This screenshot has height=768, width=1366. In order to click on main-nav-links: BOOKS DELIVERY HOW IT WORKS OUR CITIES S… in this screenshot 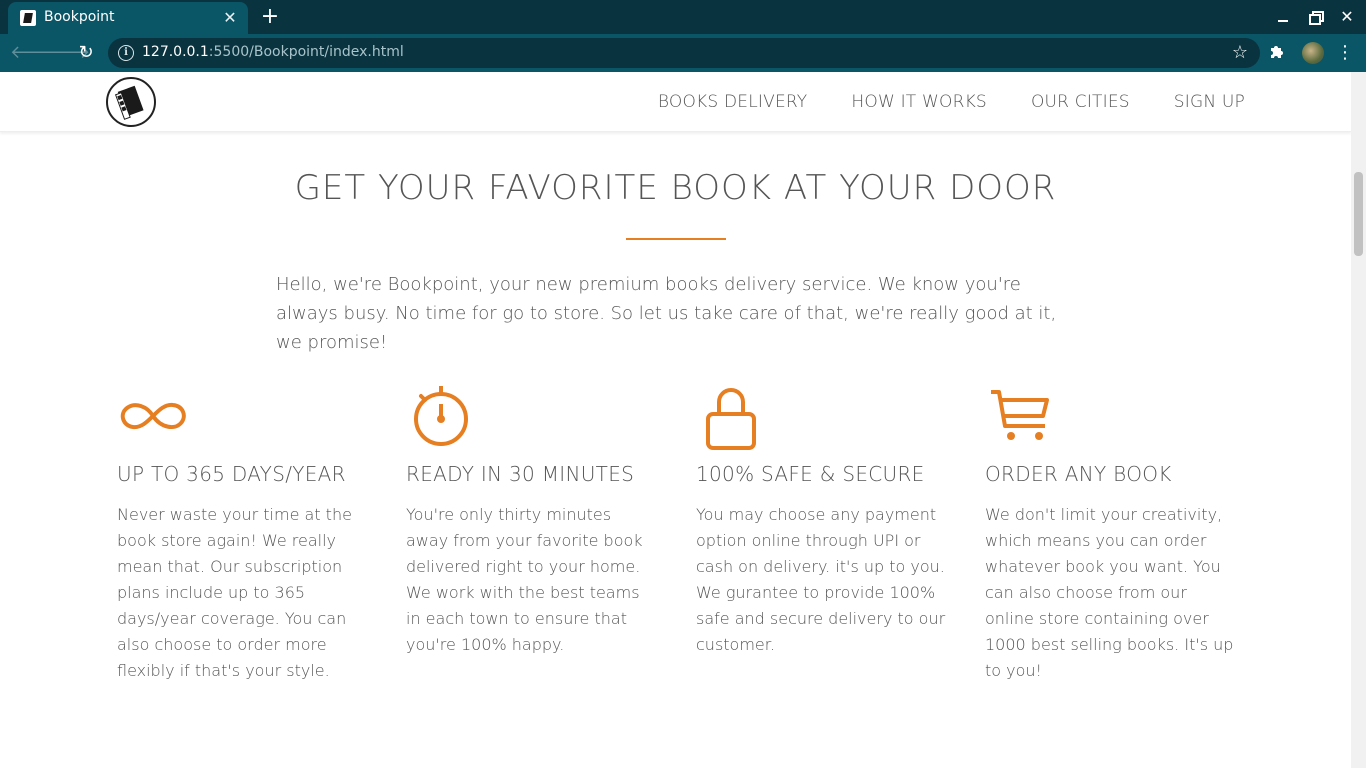, I will do `click(951, 102)`.